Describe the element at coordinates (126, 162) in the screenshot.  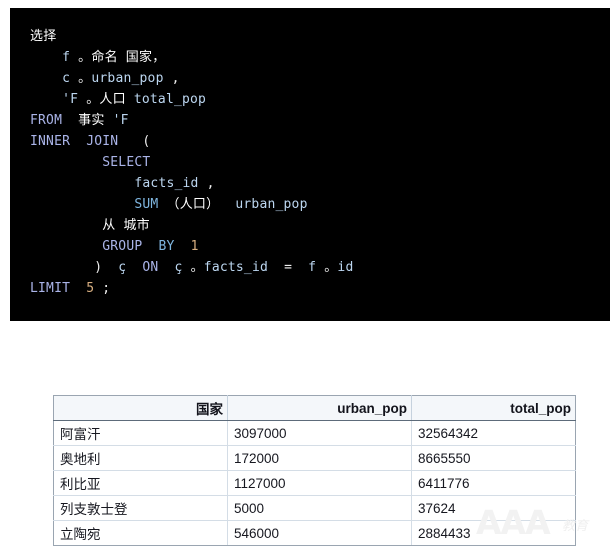
I see `code-token: SELECT` at that location.